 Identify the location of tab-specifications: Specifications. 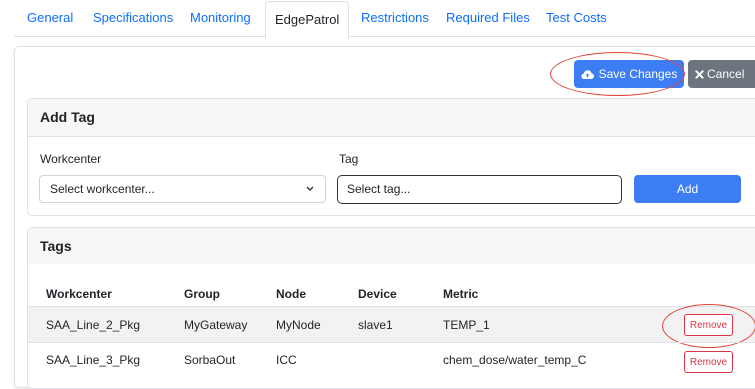
(133, 18).